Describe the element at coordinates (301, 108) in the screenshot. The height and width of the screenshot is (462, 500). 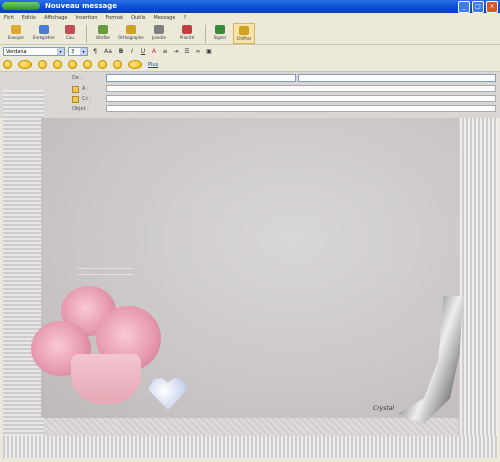
I see `subject-field` at that location.